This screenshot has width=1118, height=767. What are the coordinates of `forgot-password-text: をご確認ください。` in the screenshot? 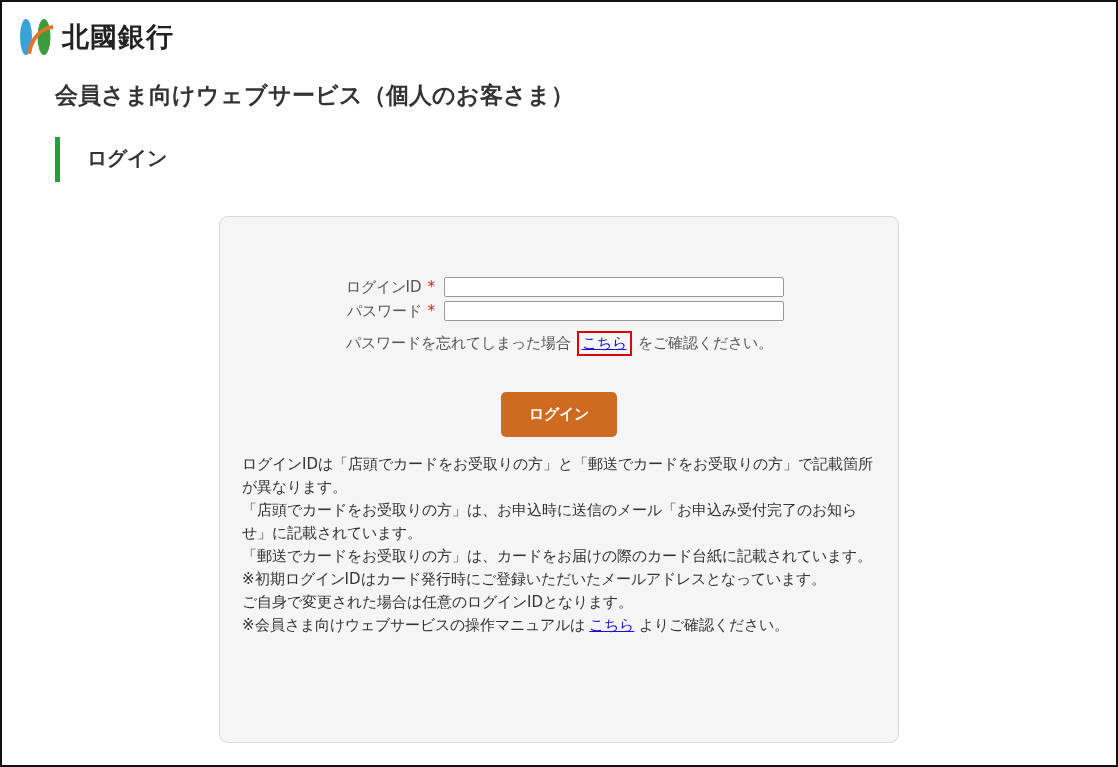 It's located at (705, 343).